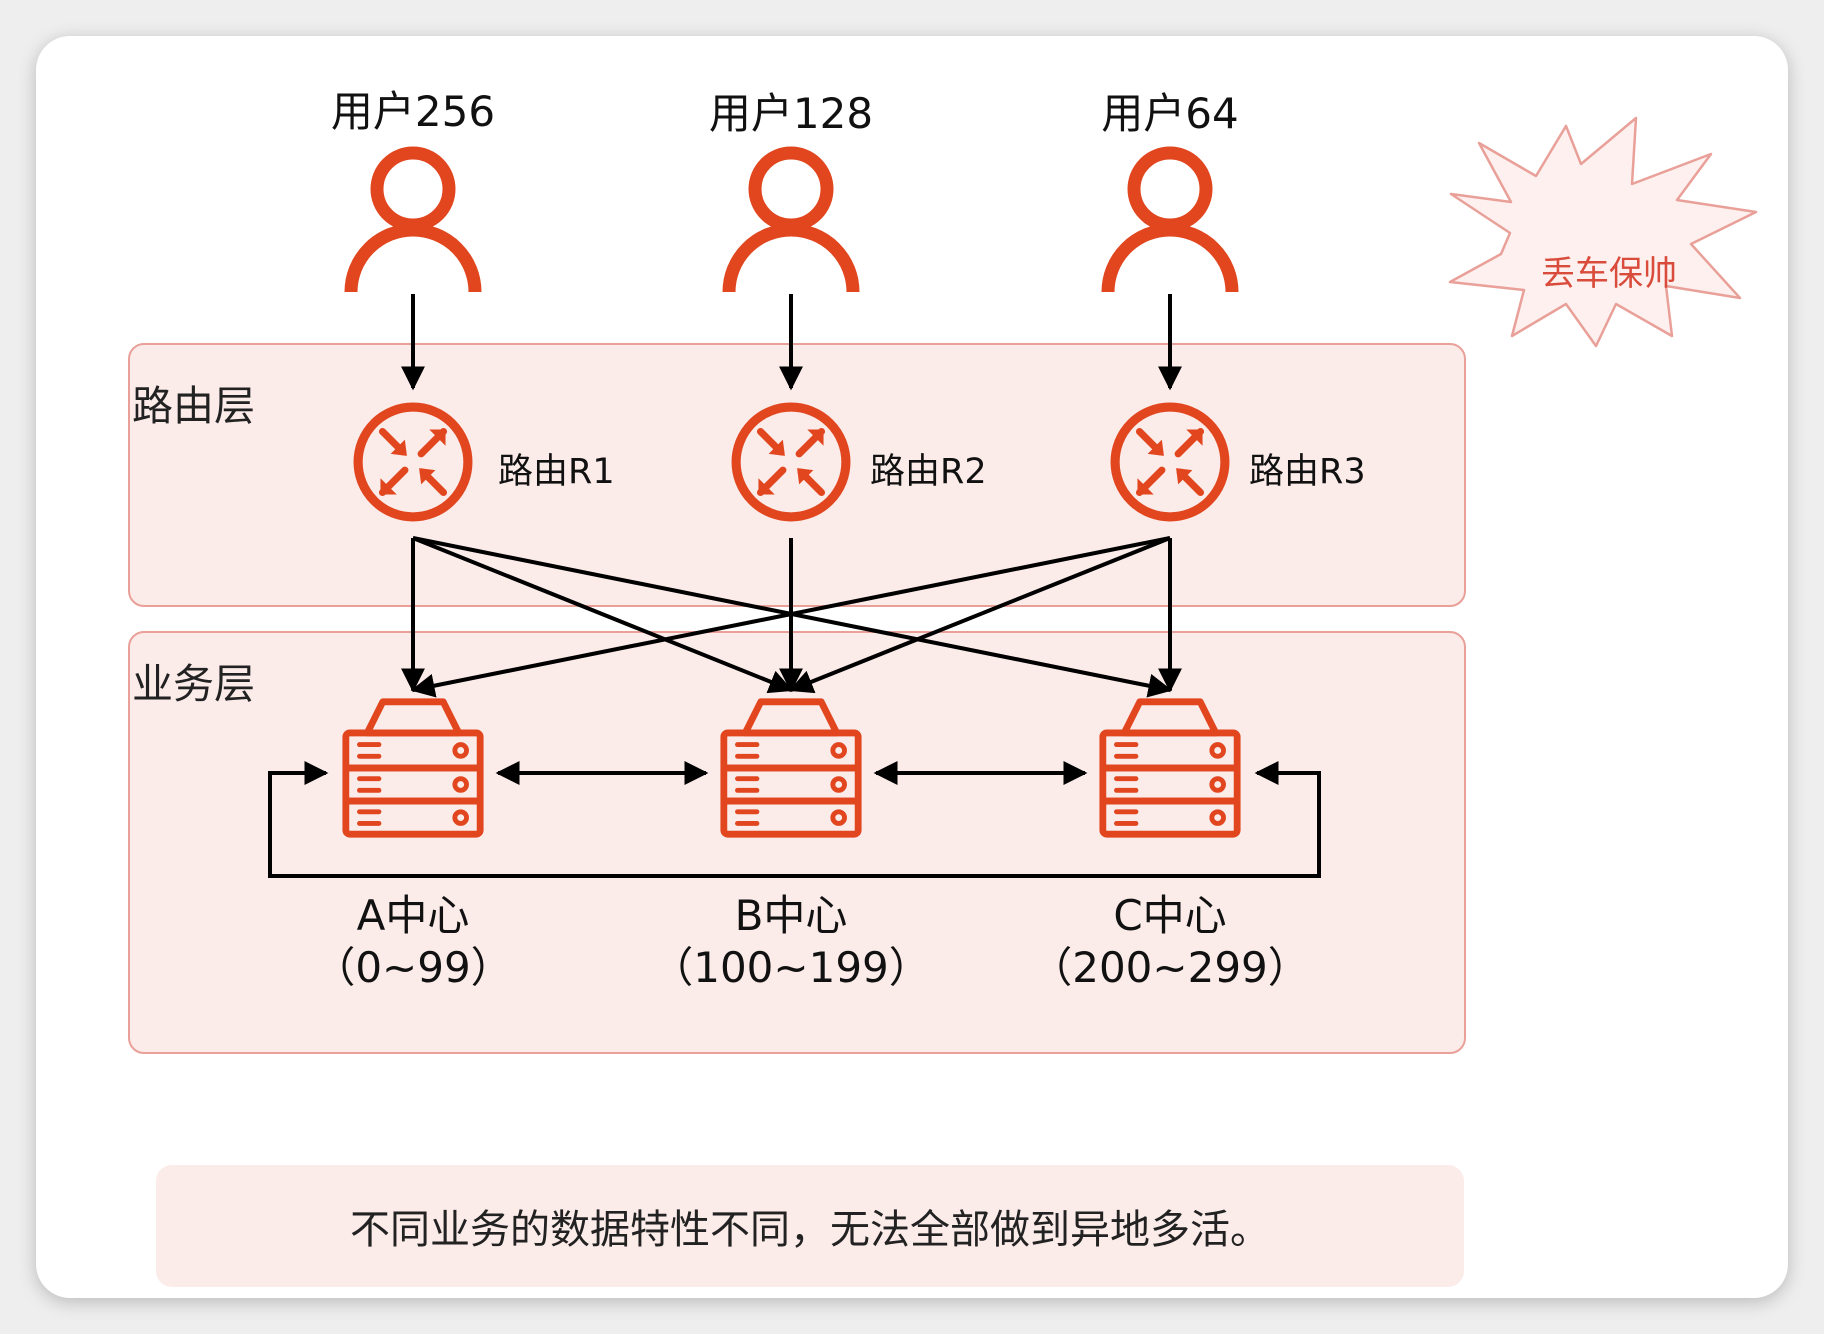 This screenshot has width=1824, height=1334. What do you see at coordinates (1170, 915) in the screenshot?
I see `center-name: C中心` at bounding box center [1170, 915].